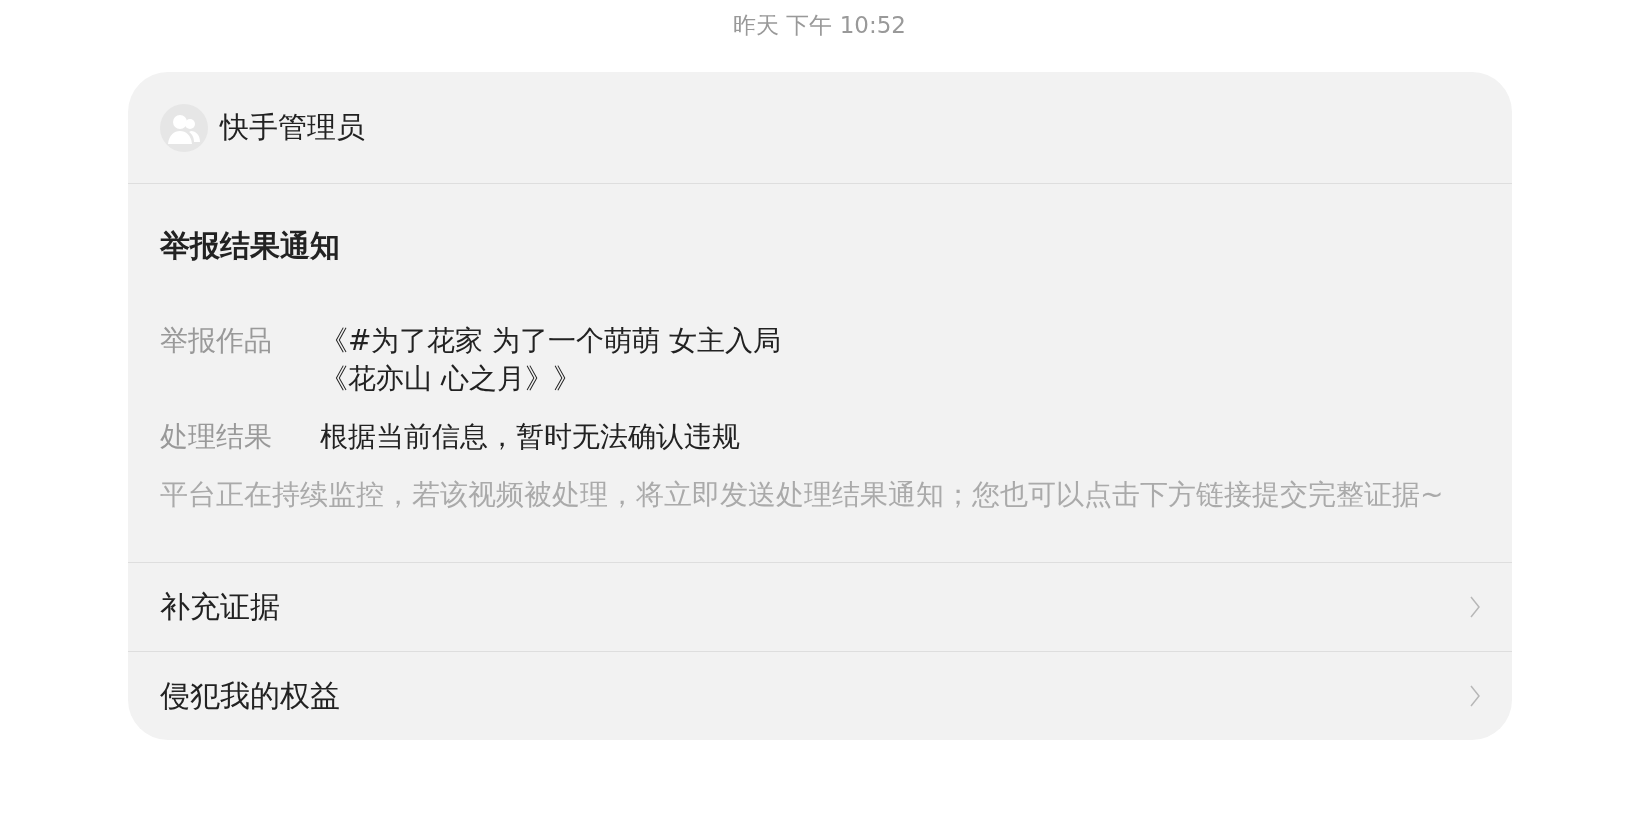 The image size is (1639, 837). What do you see at coordinates (250, 246) in the screenshot?
I see `notice-title: 举报结果通知` at bounding box center [250, 246].